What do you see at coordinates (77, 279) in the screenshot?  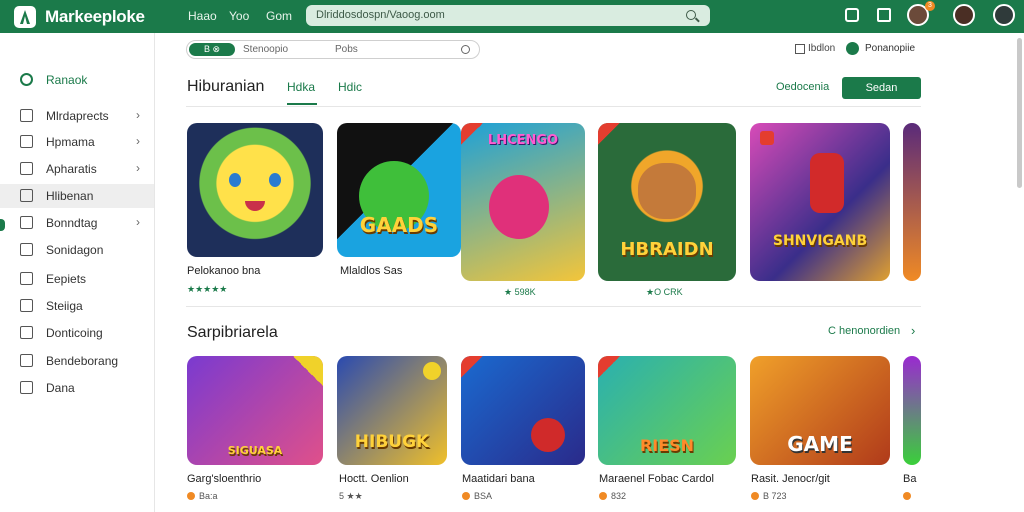 I see `sidebar-item: Eepiets` at bounding box center [77, 279].